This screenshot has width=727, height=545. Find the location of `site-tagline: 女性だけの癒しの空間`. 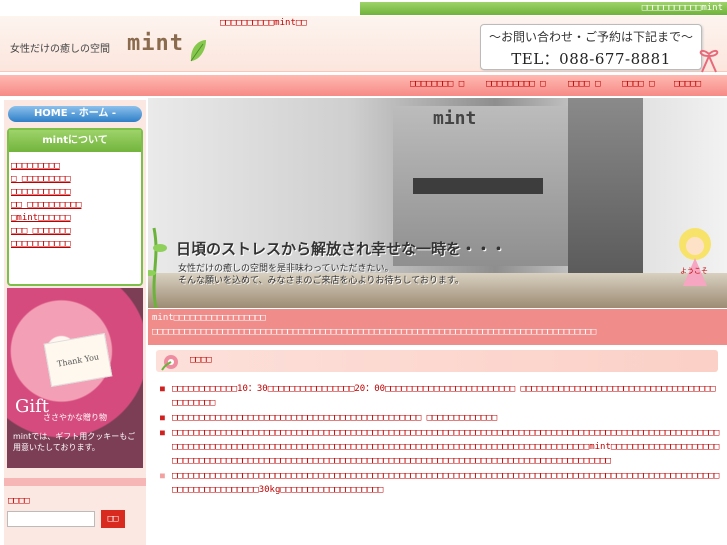

site-tagline: 女性だけの癒しの空間 is located at coordinates (60, 49).